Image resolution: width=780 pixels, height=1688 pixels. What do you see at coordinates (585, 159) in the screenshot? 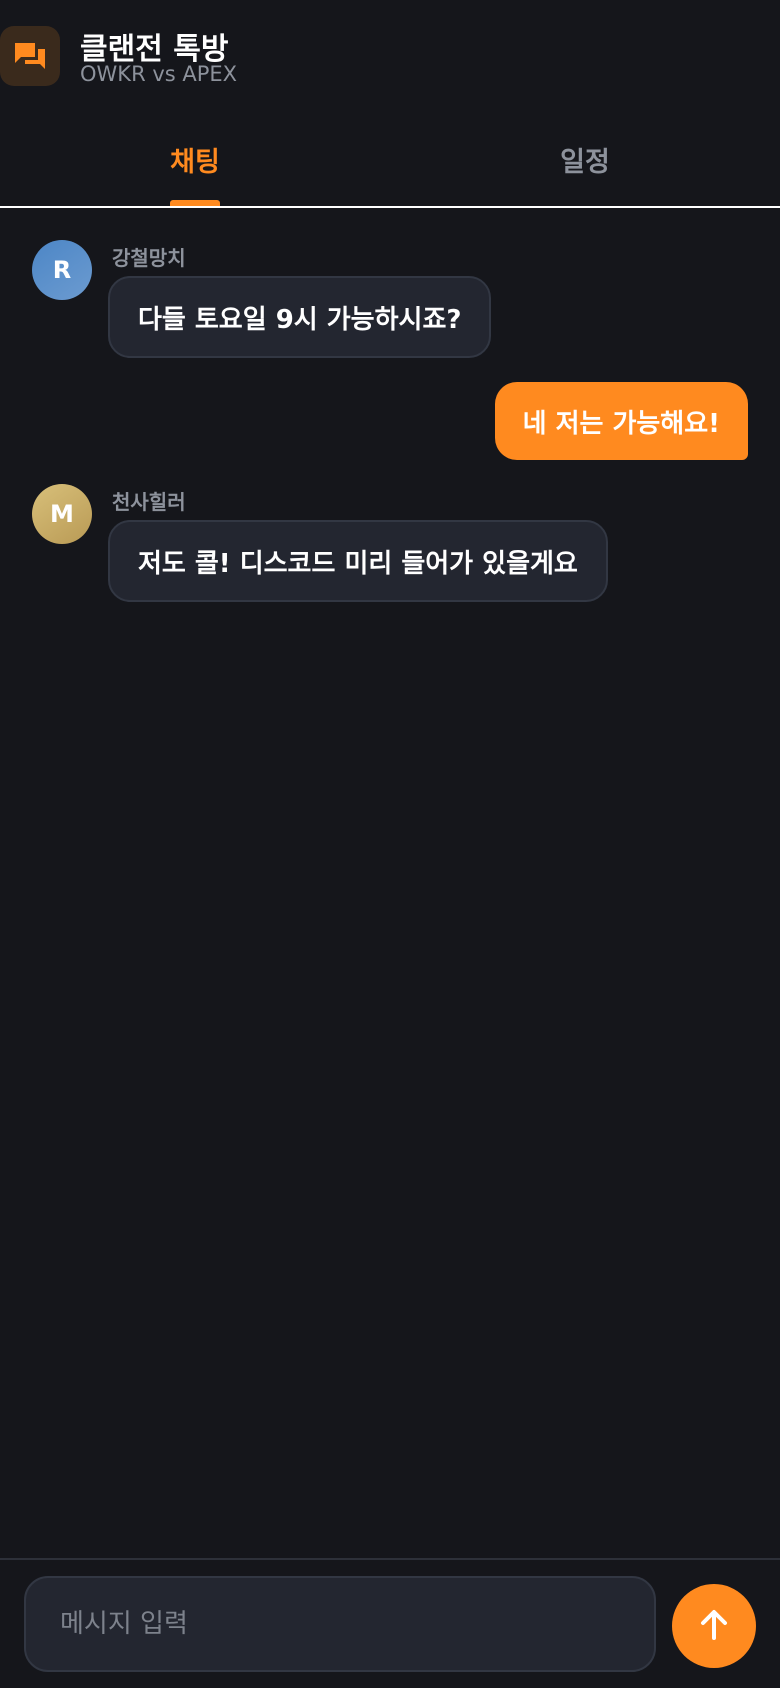
I see `tab-schedule: 일정` at bounding box center [585, 159].